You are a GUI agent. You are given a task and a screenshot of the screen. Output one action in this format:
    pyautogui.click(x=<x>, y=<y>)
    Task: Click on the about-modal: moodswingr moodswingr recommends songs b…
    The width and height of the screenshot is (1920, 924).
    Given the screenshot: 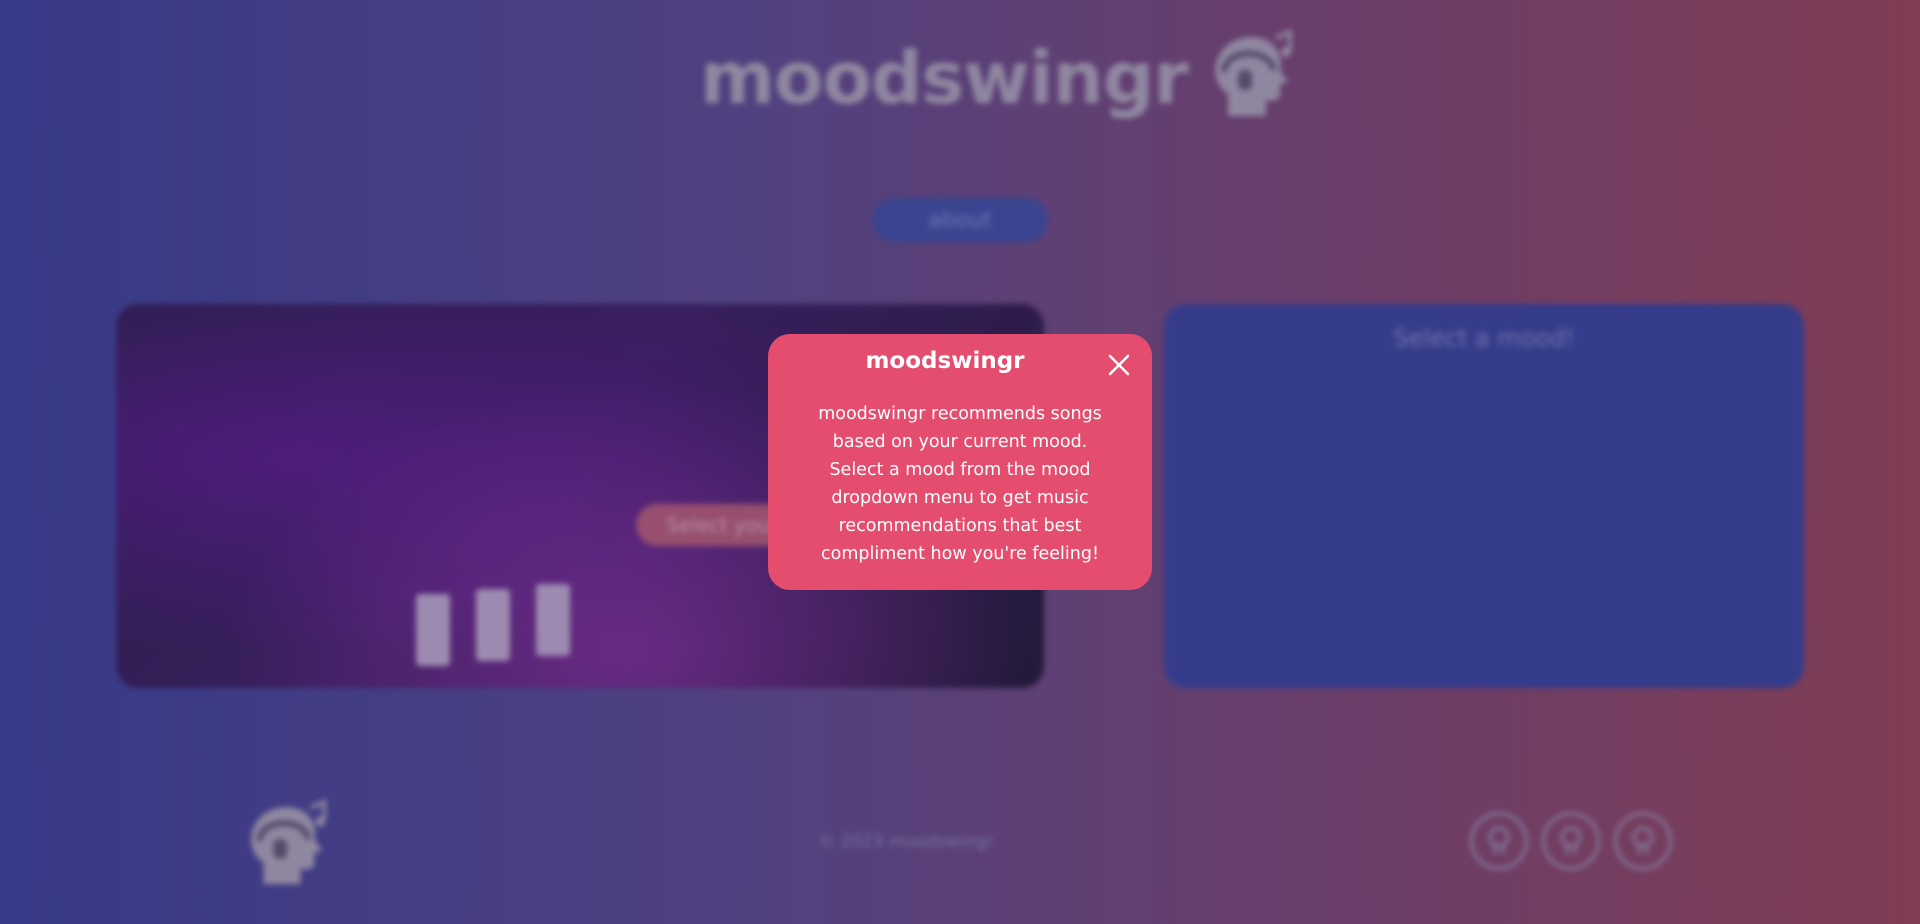 What is the action you would take?
    pyautogui.click(x=960, y=462)
    